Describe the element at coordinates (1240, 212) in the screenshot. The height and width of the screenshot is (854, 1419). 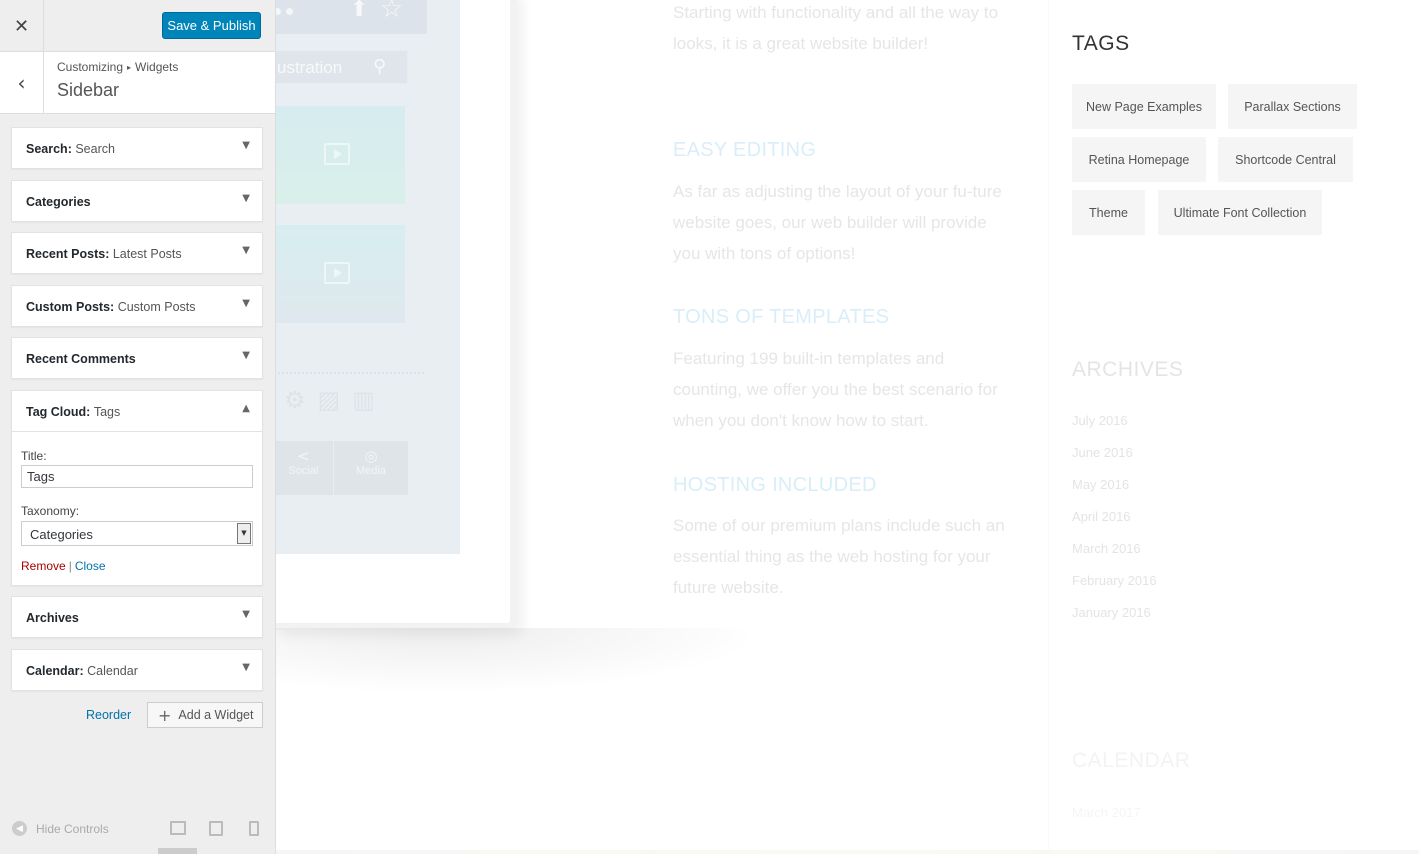
I see `tag-link: Ultimate Font Collection` at that location.